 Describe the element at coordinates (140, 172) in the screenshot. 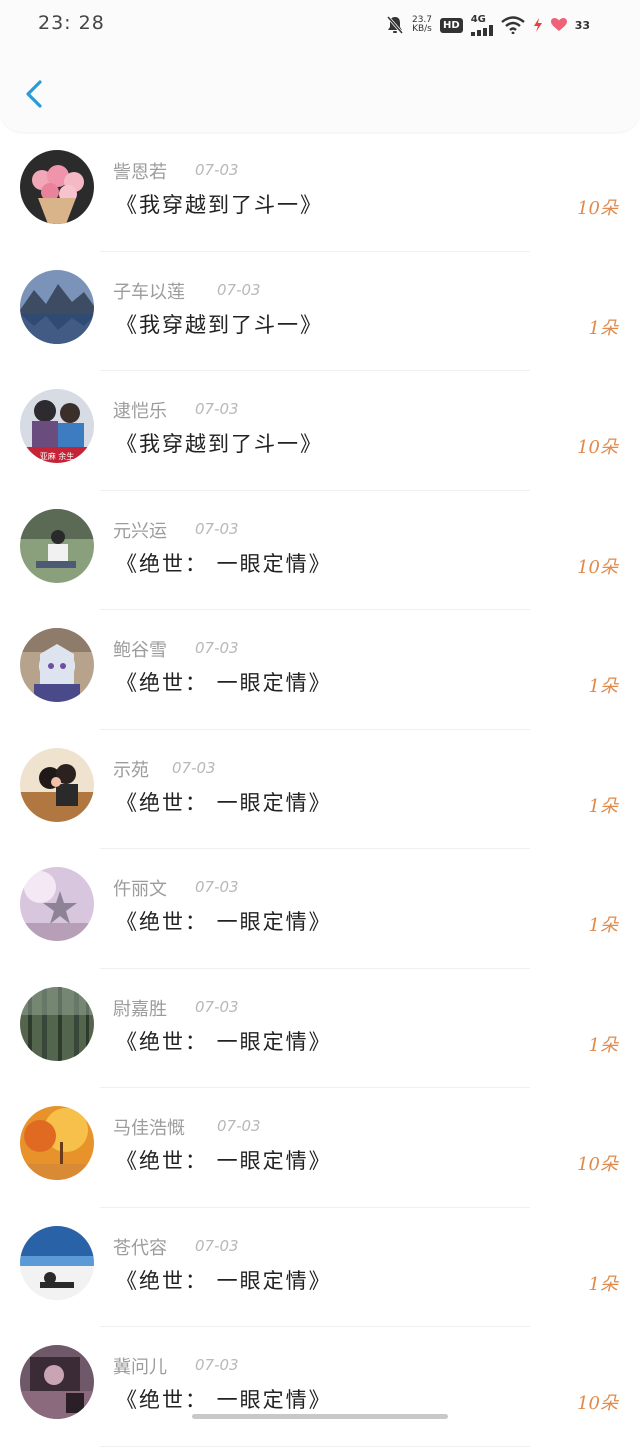

I see `user-name: 訾恩若` at that location.